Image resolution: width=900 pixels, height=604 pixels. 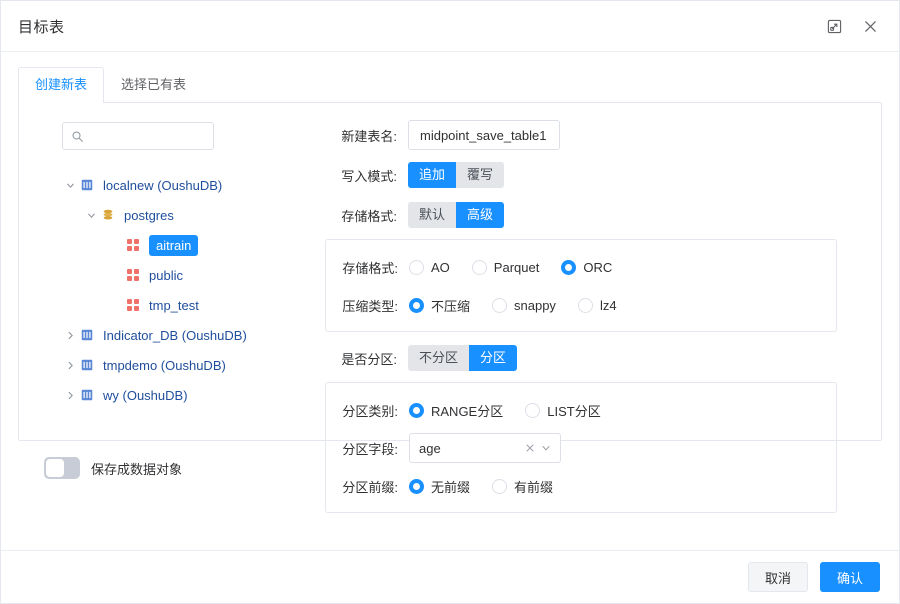 What do you see at coordinates (450, 576) in the screenshot?
I see `dialog-footer: 取消 确认` at bounding box center [450, 576].